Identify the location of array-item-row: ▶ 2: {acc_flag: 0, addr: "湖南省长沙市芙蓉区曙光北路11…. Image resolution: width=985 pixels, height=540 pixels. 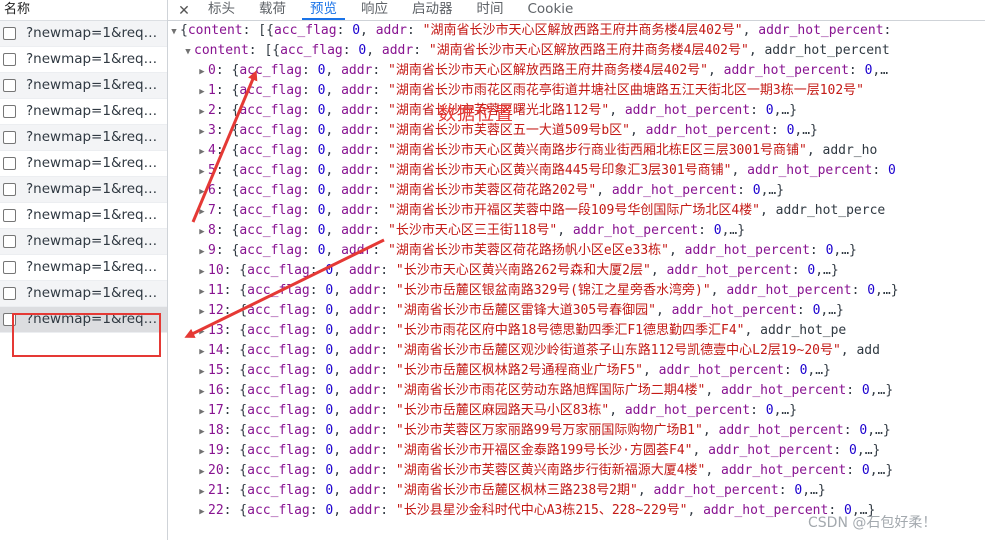
(576, 111).